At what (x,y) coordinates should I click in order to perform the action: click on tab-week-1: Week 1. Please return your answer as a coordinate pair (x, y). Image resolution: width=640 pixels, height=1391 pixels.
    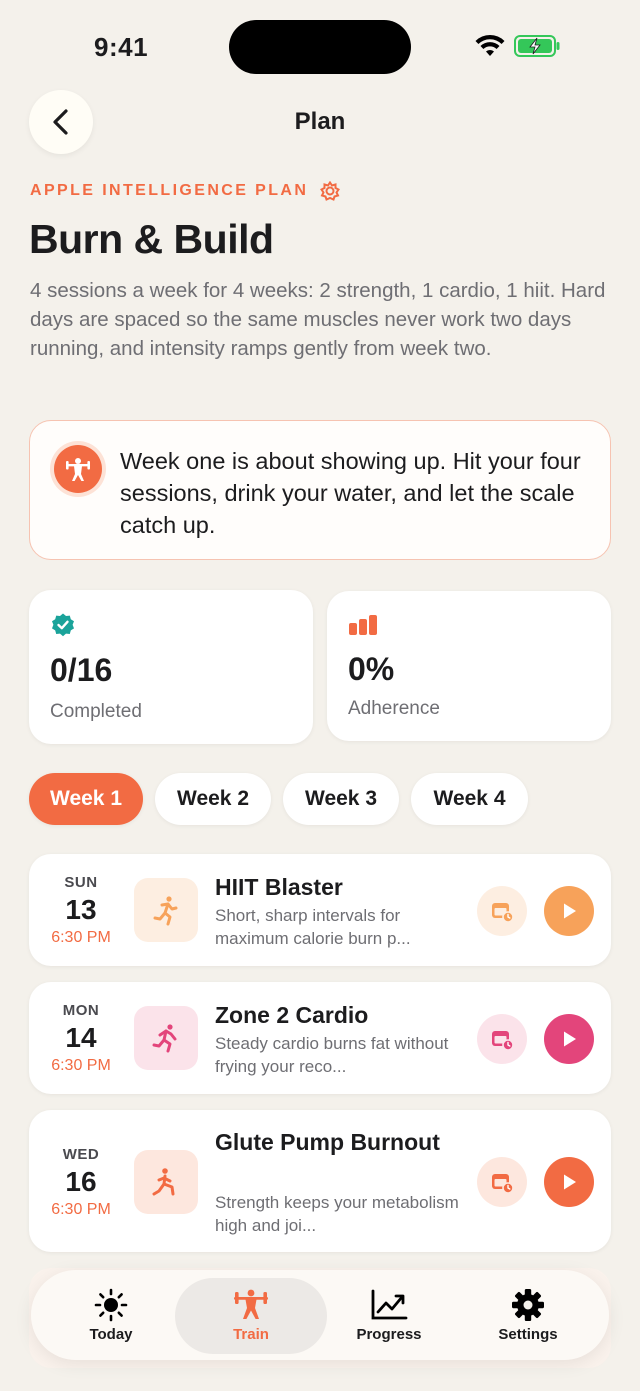
    Looking at the image, I should click on (86, 799).